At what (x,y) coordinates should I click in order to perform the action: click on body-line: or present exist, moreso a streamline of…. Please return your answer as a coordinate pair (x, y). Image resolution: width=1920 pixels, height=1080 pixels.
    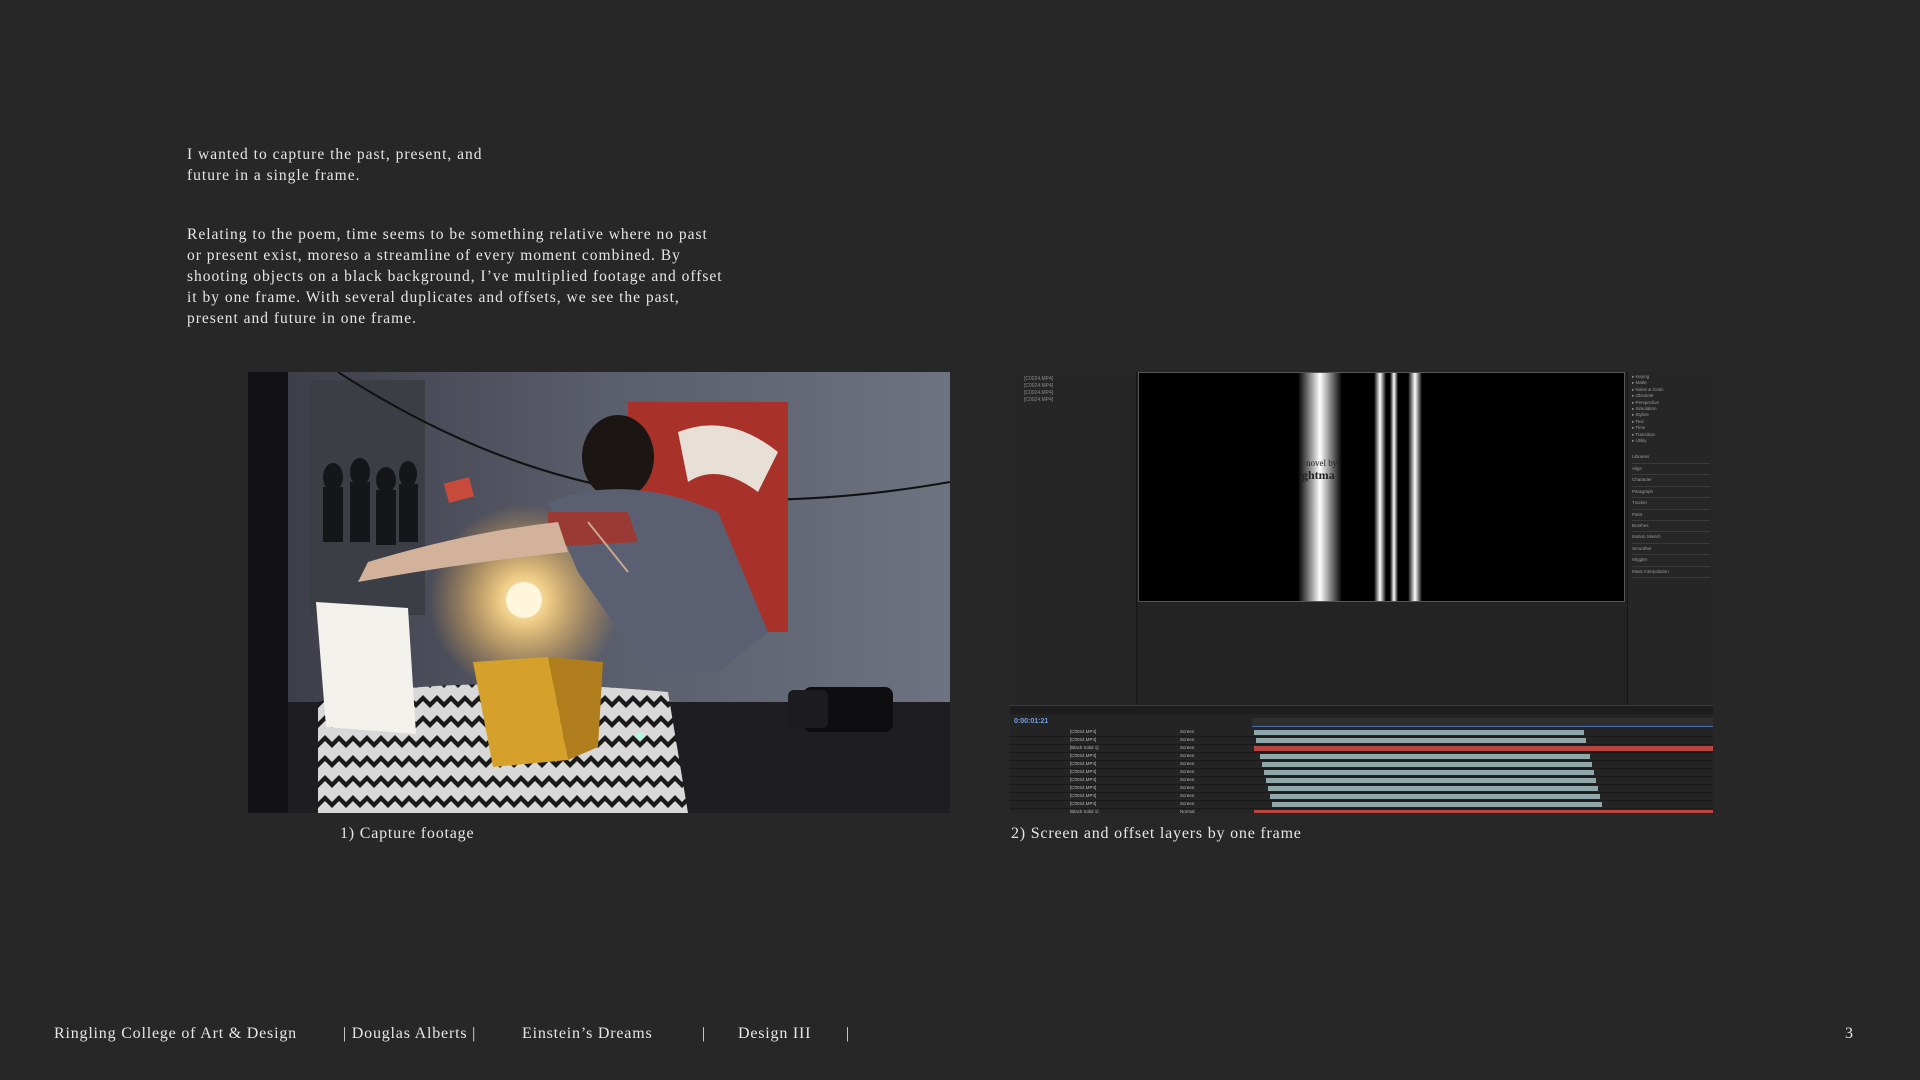
    Looking at the image, I should click on (434, 255).